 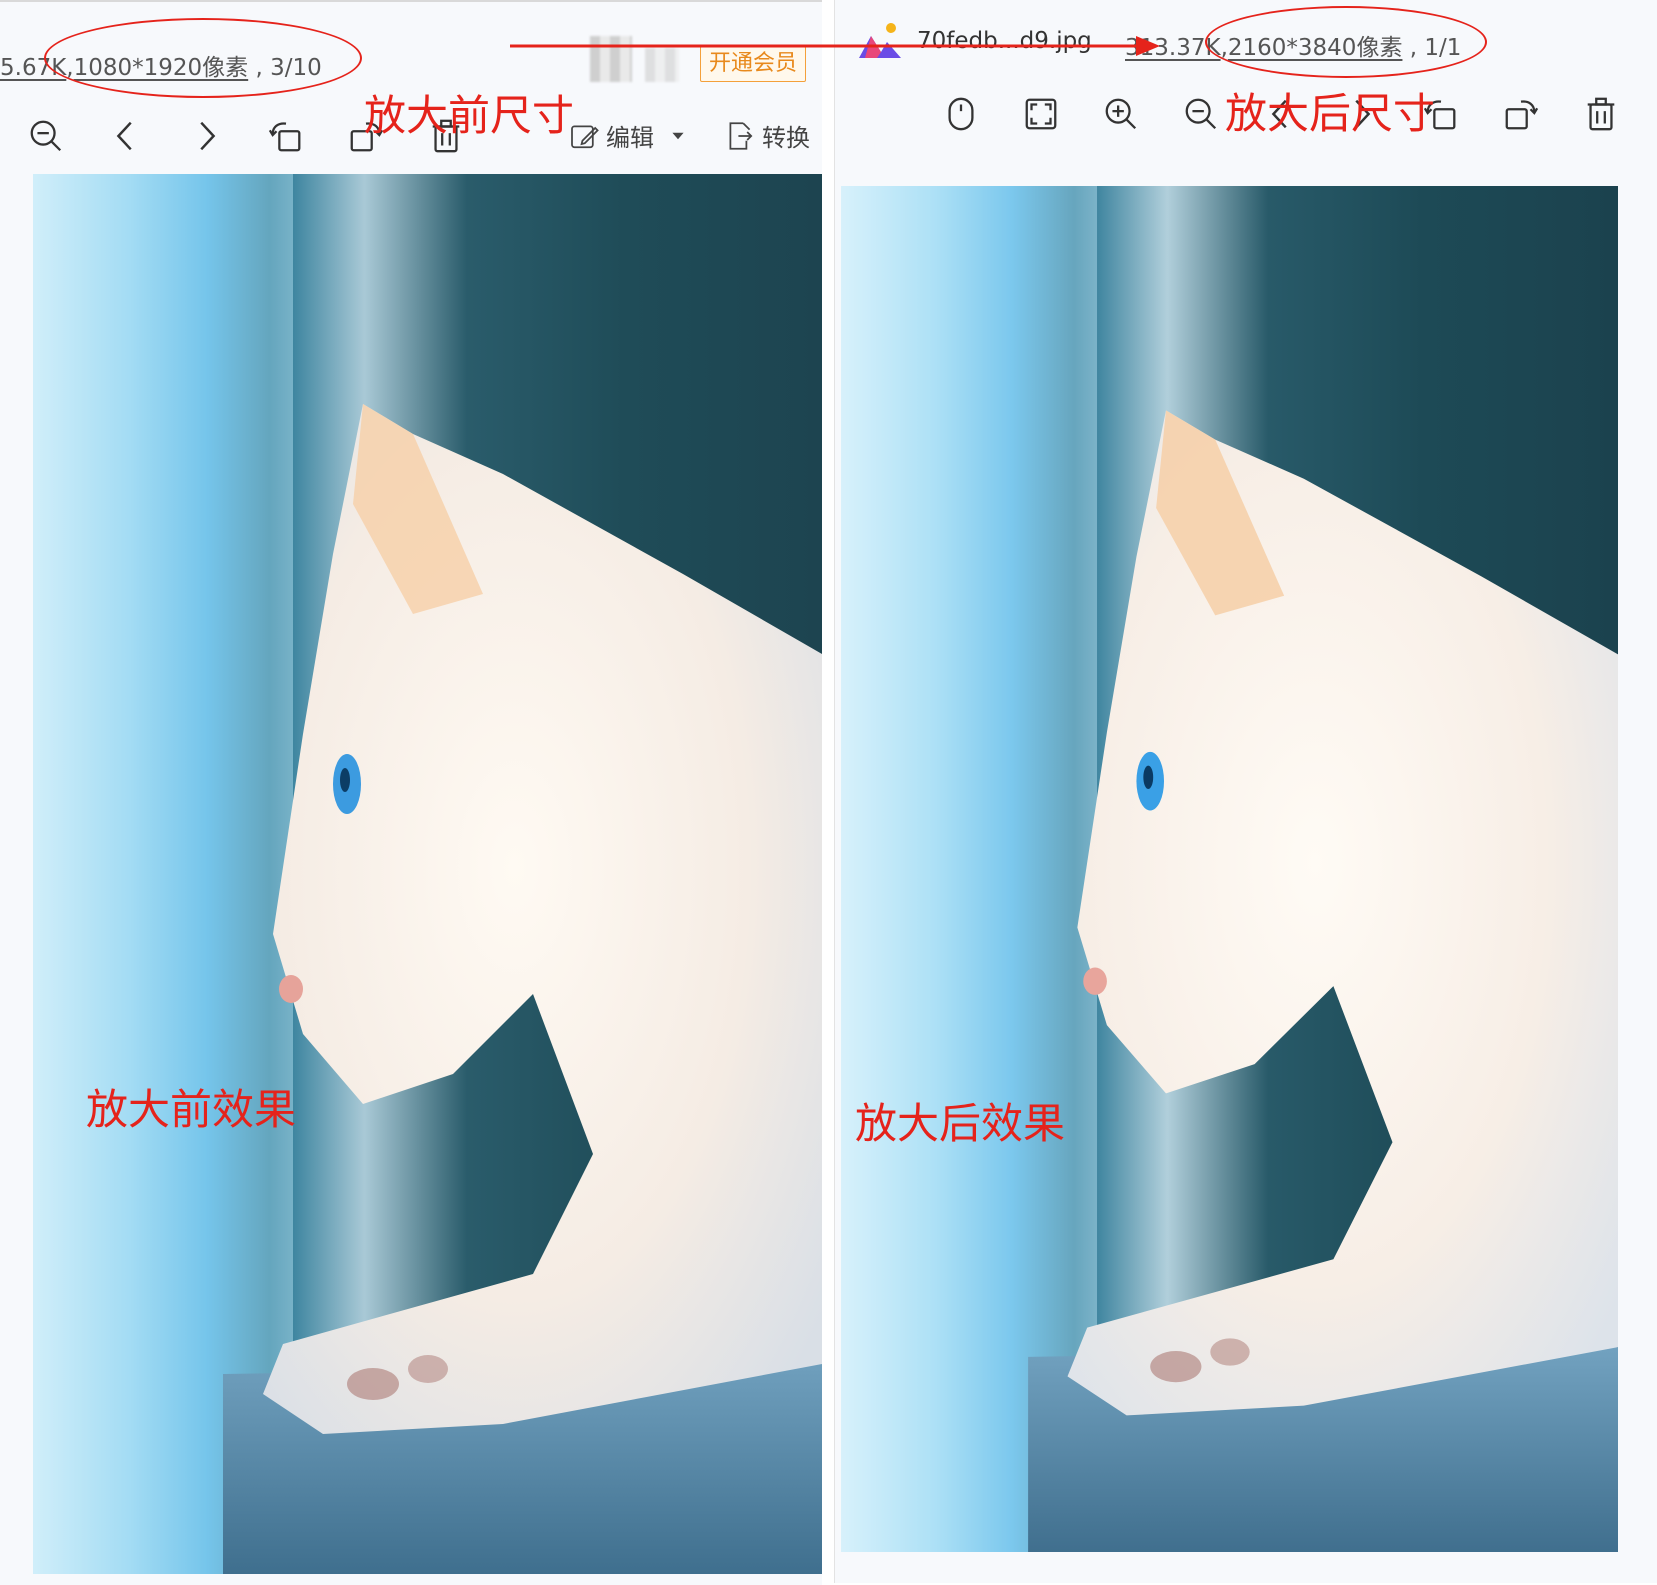 What do you see at coordinates (786, 138) in the screenshot?
I see `convert-label: 转换` at bounding box center [786, 138].